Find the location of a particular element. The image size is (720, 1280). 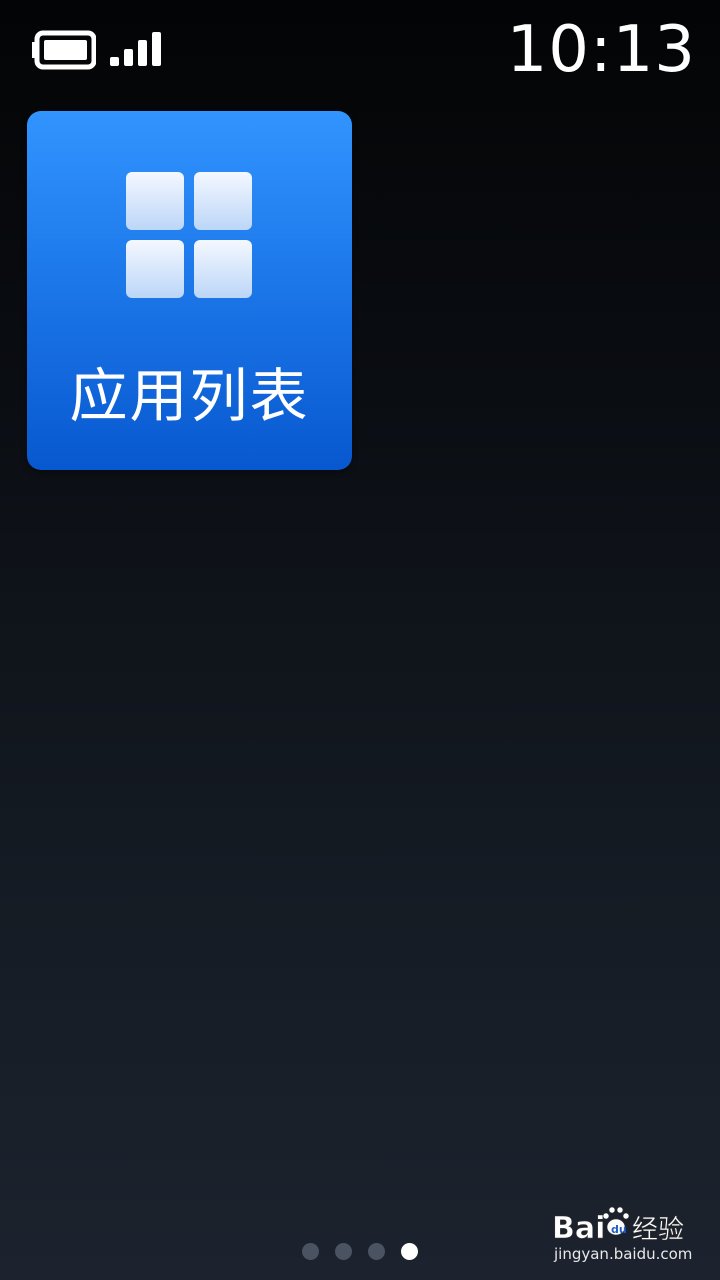

app-list-tile: 应用列表 is located at coordinates (189, 290).